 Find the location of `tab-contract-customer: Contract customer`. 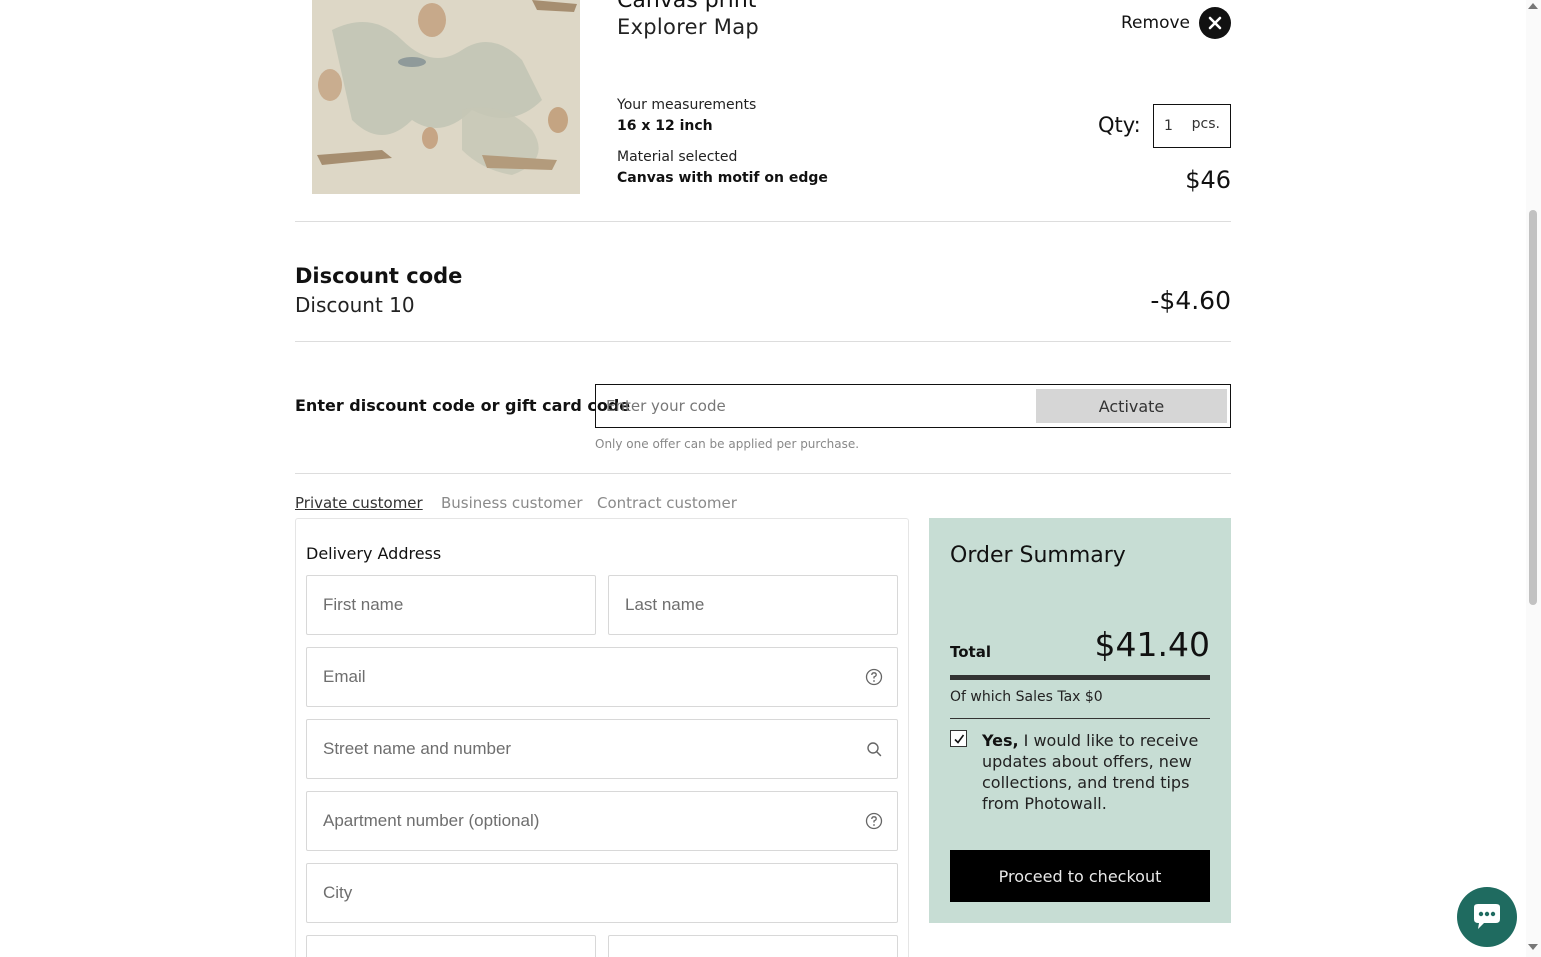

tab-contract-customer: Contract customer is located at coordinates (667, 503).